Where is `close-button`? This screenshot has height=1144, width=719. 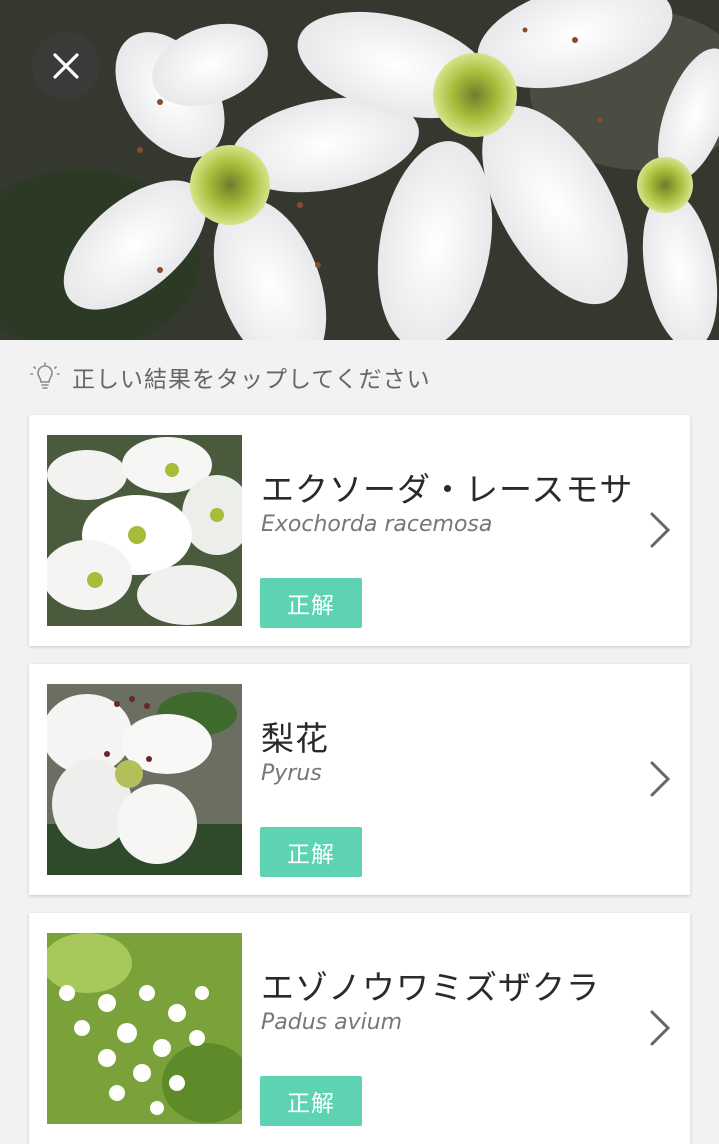 close-button is located at coordinates (66, 66).